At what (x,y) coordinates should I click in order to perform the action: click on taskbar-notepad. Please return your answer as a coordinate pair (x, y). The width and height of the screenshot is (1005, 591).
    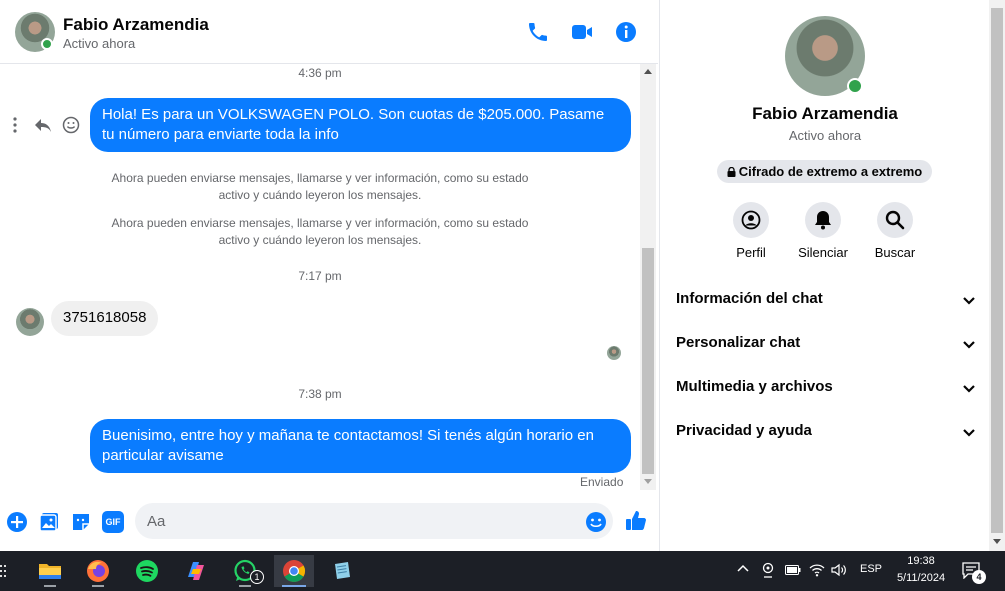
    Looking at the image, I should click on (342, 571).